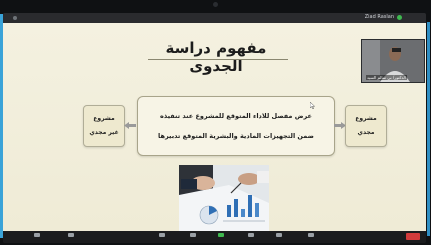 The image size is (431, 245). What do you see at coordinates (15, 18) in the screenshot?
I see `info-icon` at bounding box center [15, 18].